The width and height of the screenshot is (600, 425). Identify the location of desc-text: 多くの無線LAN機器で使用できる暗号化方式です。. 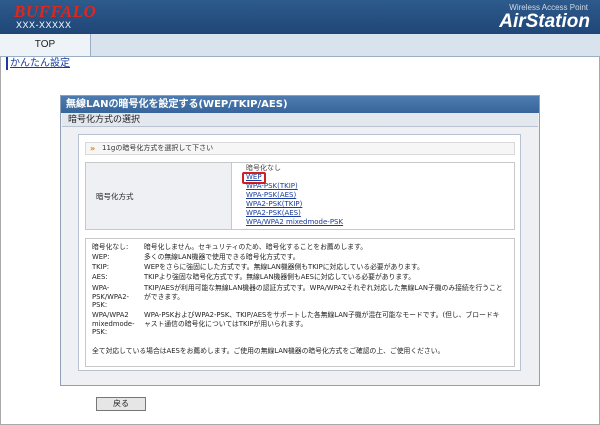
(222, 257).